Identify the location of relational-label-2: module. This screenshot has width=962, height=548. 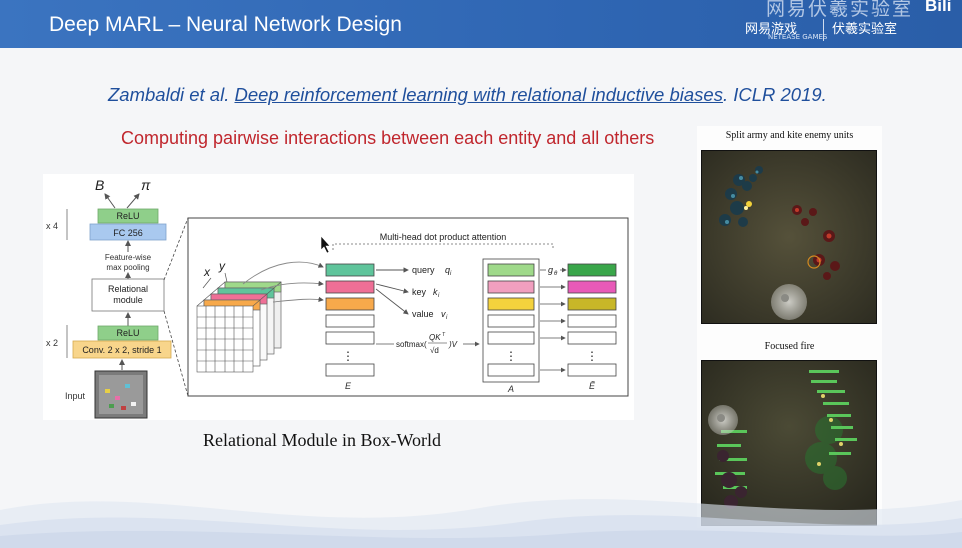
(128, 300).